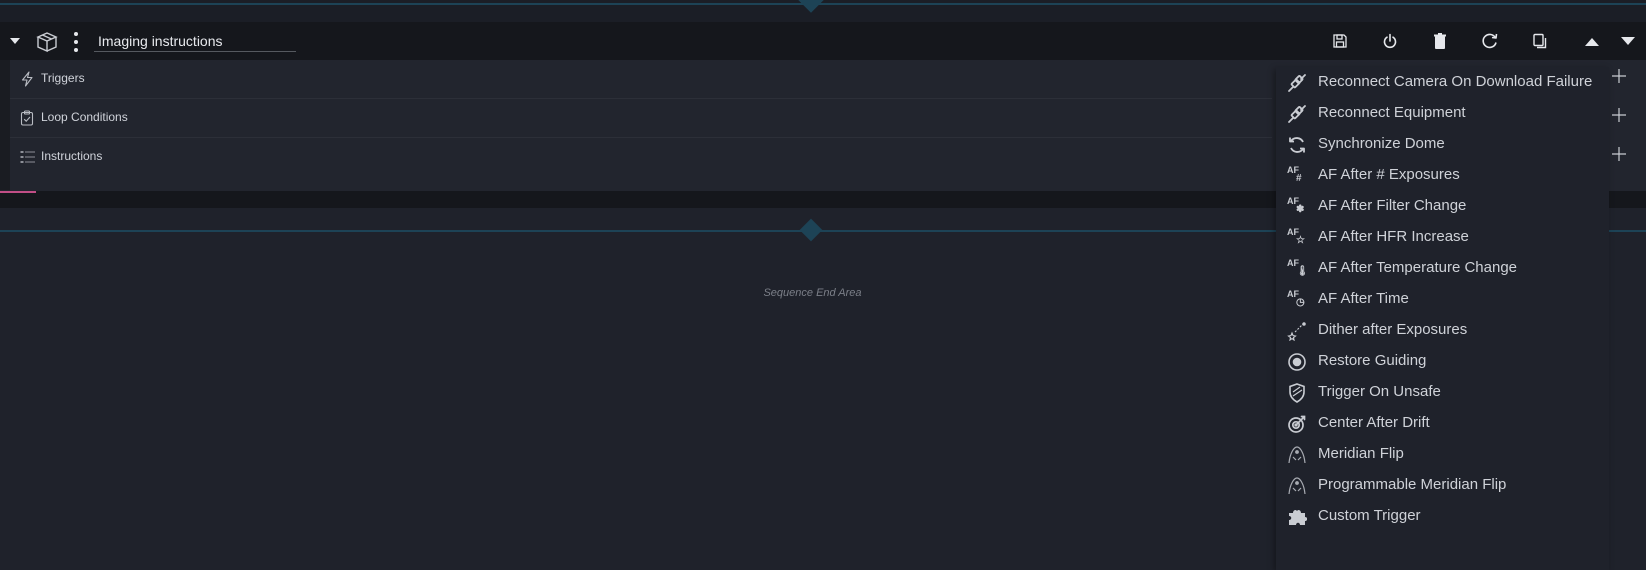  Describe the element at coordinates (1442, 392) in the screenshot. I see `menu-item-trigger-on-unsafe: Trigger On Unsafe` at that location.